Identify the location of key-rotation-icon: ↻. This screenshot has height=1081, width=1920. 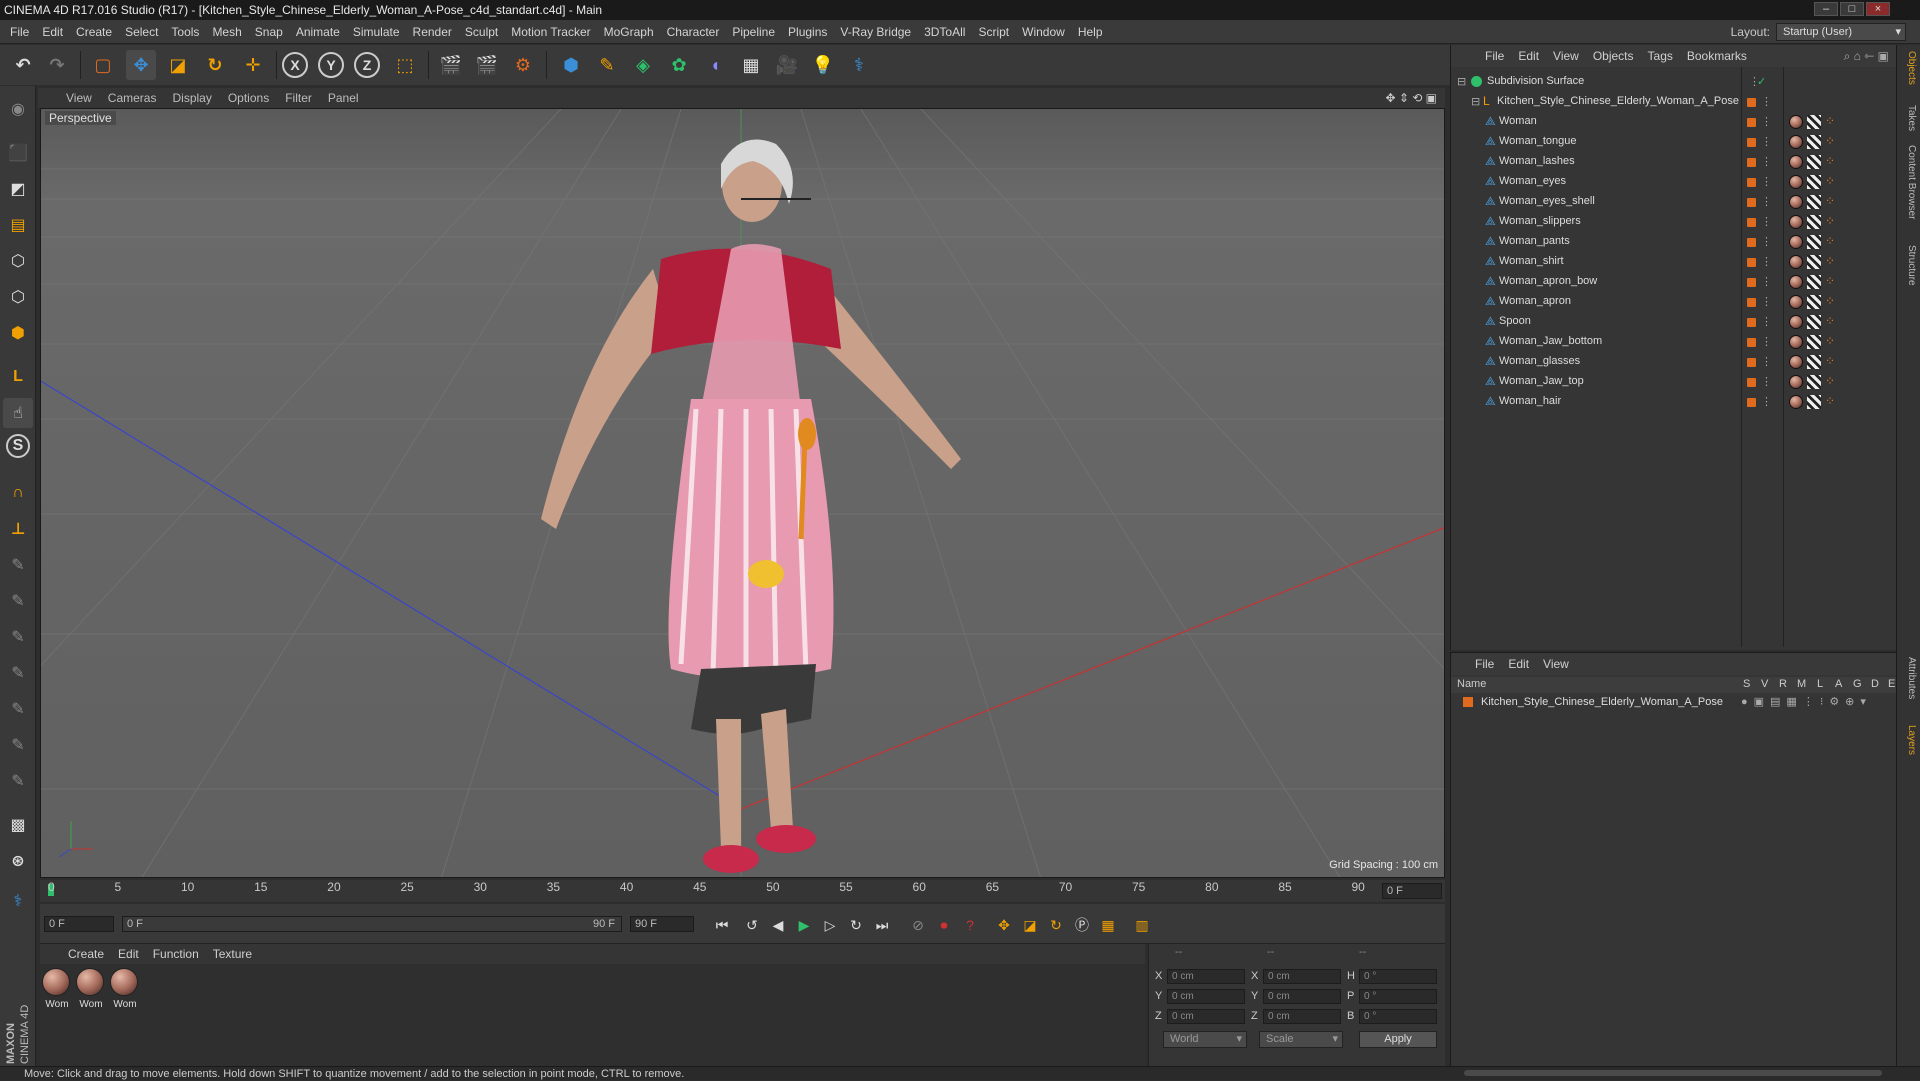
(1056, 925).